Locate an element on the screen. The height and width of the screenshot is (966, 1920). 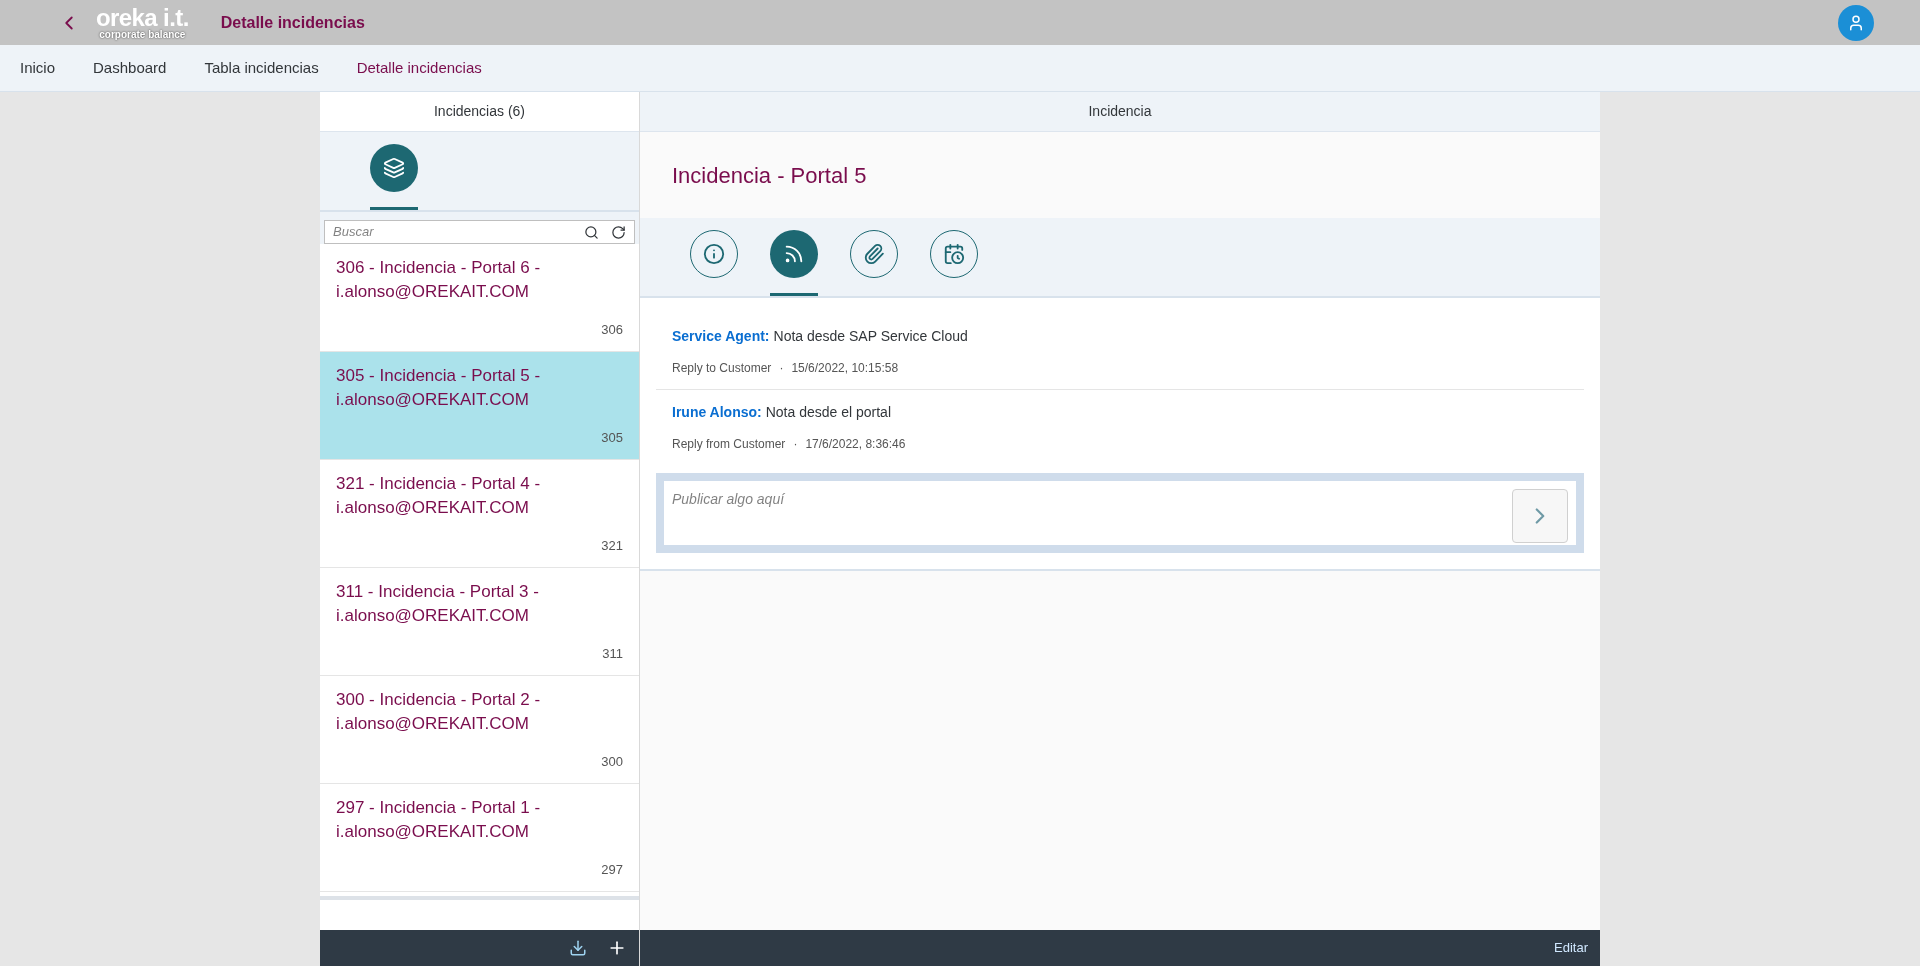
feed-type: Reply to Customer is located at coordinates (722, 368).